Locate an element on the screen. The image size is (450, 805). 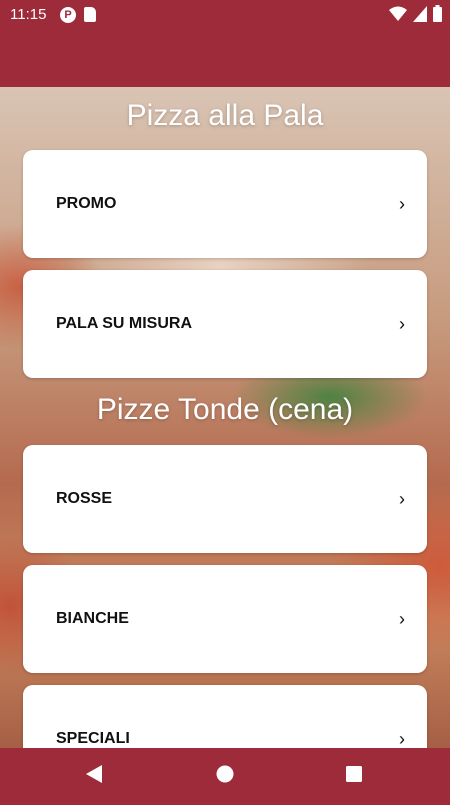
wifi-icon is located at coordinates (398, 13).